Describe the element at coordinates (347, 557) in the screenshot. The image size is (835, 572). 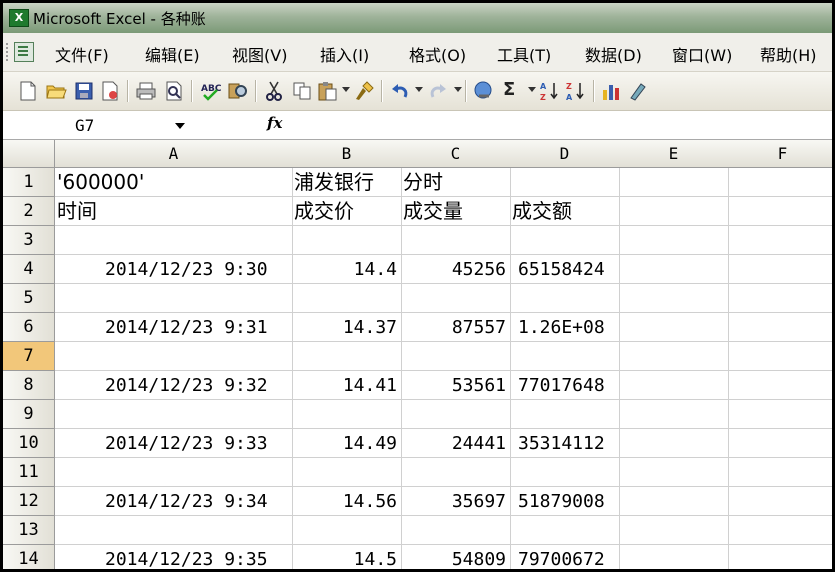
I see `cell-b14: 14.5` at that location.